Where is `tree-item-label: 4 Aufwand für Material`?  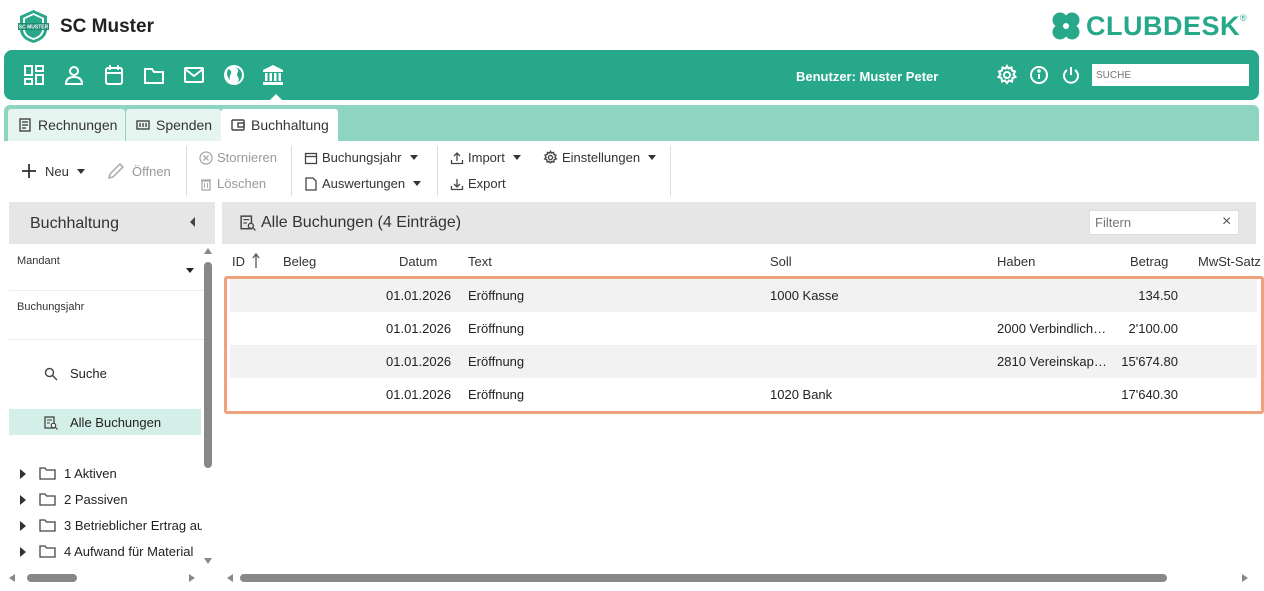
tree-item-label: 4 Aufwand für Material is located at coordinates (129, 551).